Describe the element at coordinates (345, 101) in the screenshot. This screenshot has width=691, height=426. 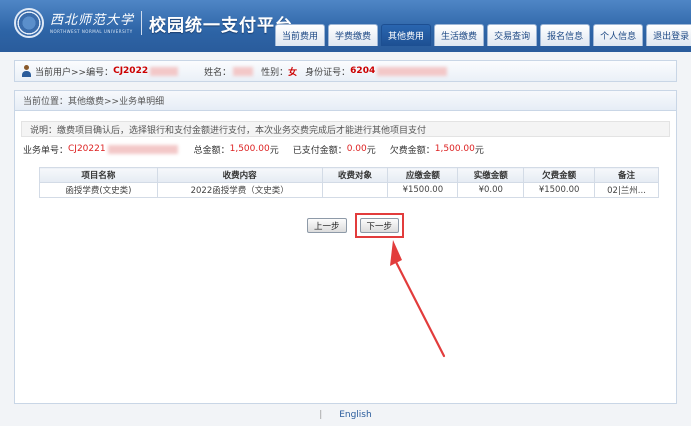
I see `breadcrumb: 当前位置：其他缴费>>业务单明细` at that location.